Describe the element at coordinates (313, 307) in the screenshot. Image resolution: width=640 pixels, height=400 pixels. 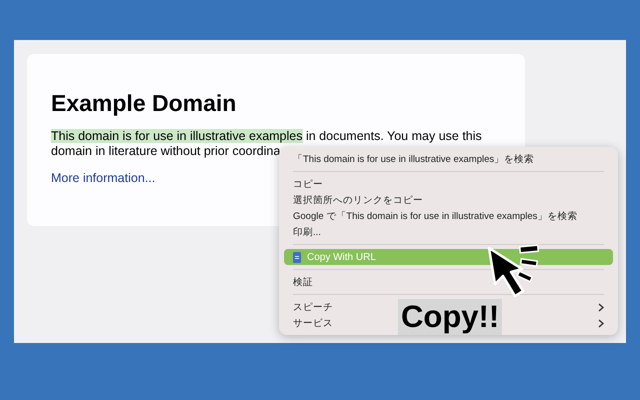
I see `menu-item: スピーチ` at that location.